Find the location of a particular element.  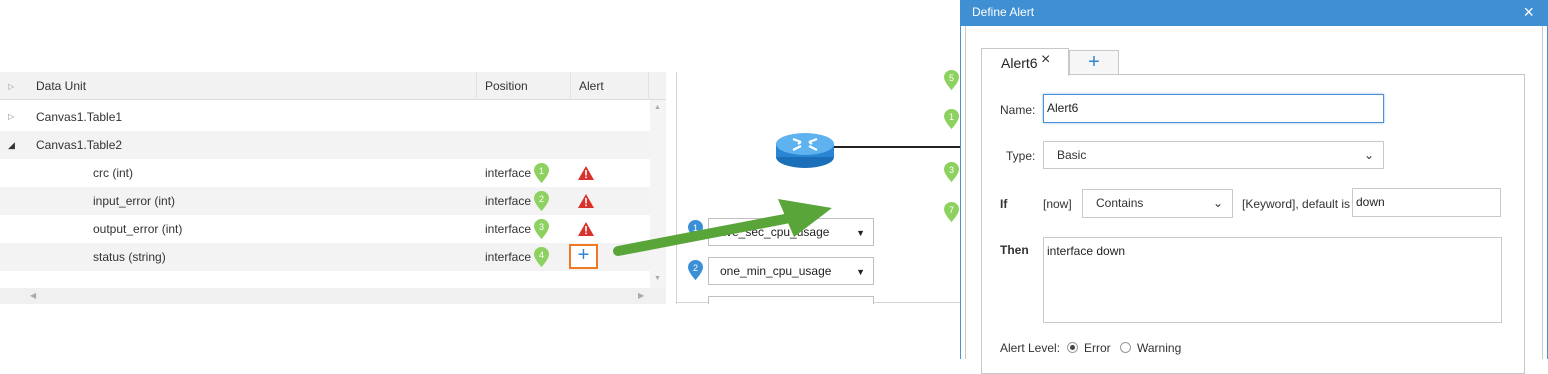

table-row: crc (int) interface 1 is located at coordinates (325, 173).